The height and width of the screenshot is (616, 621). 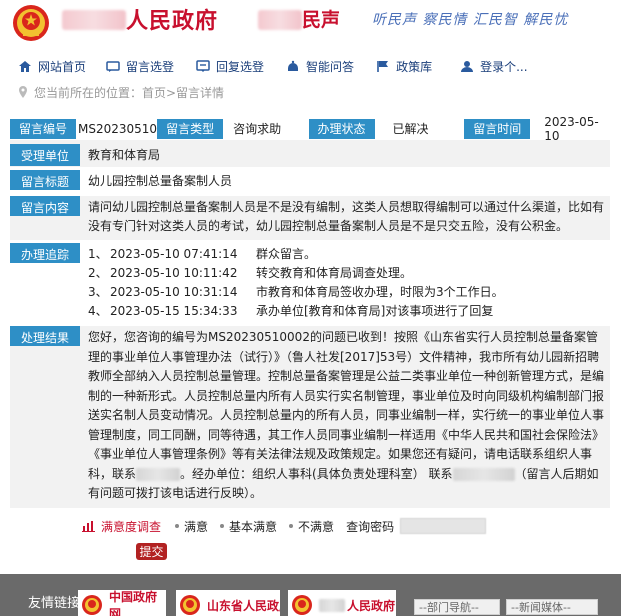 What do you see at coordinates (470, 20) in the screenshot?
I see `site-slogan: 听民声 察民情 汇民智 解民忧` at bounding box center [470, 20].